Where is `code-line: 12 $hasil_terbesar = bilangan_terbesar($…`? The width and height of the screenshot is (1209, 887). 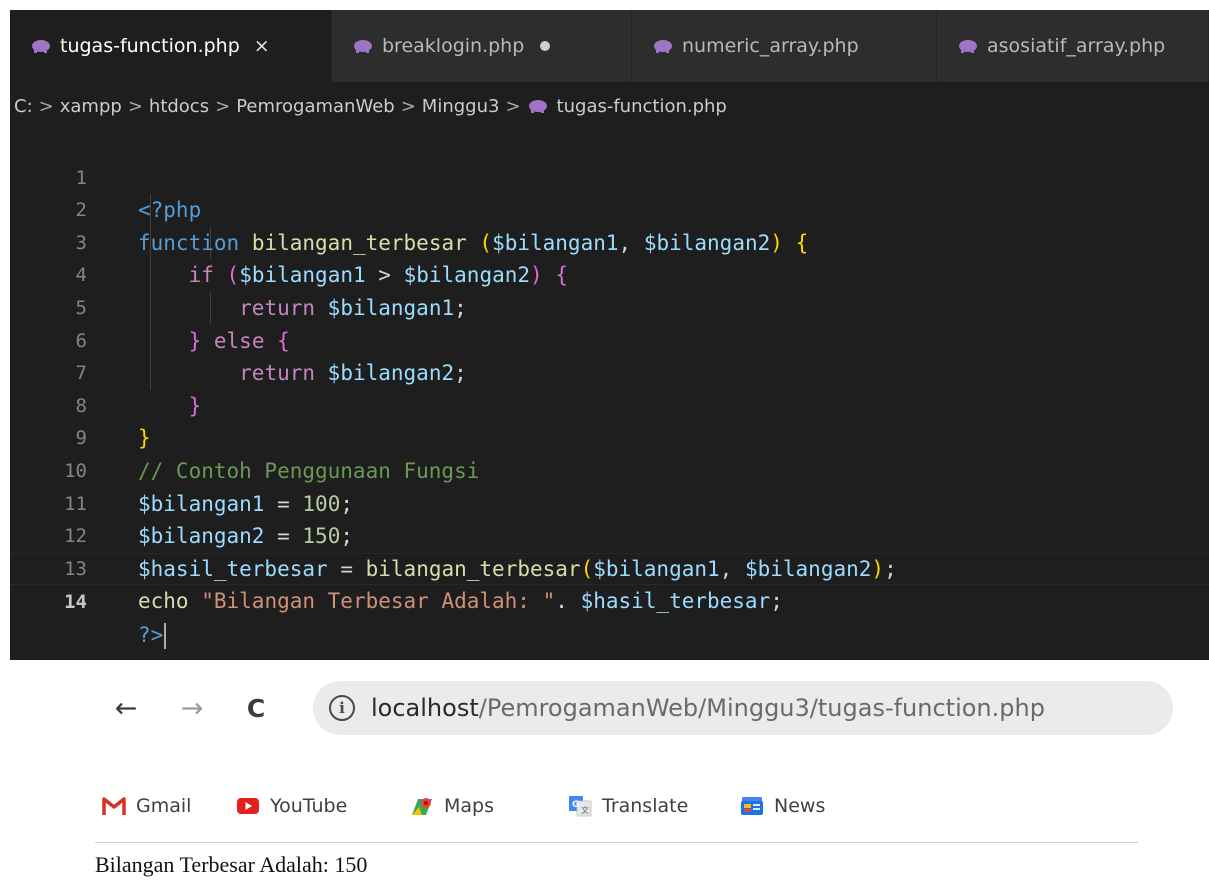
code-line: 12 $hasil_terbesar = bilangan_terbesar($… is located at coordinates (609, 534).